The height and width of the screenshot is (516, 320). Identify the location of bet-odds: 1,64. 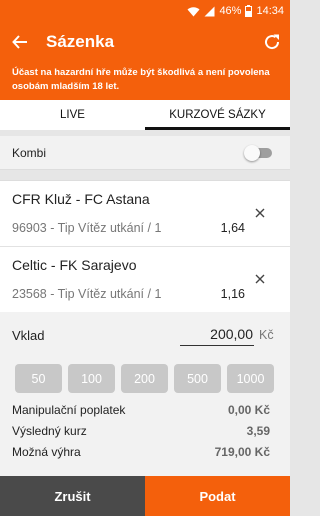
(232, 228).